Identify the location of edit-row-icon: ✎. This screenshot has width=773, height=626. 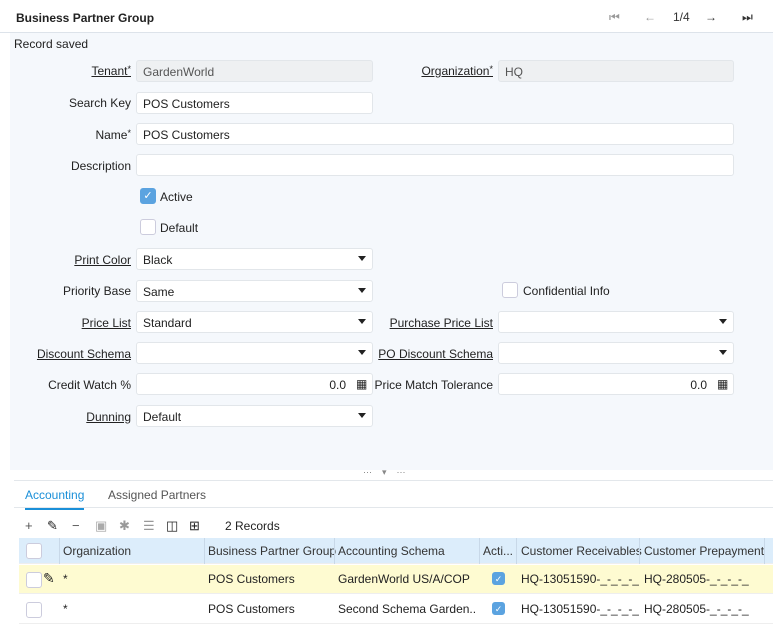
(49, 578).